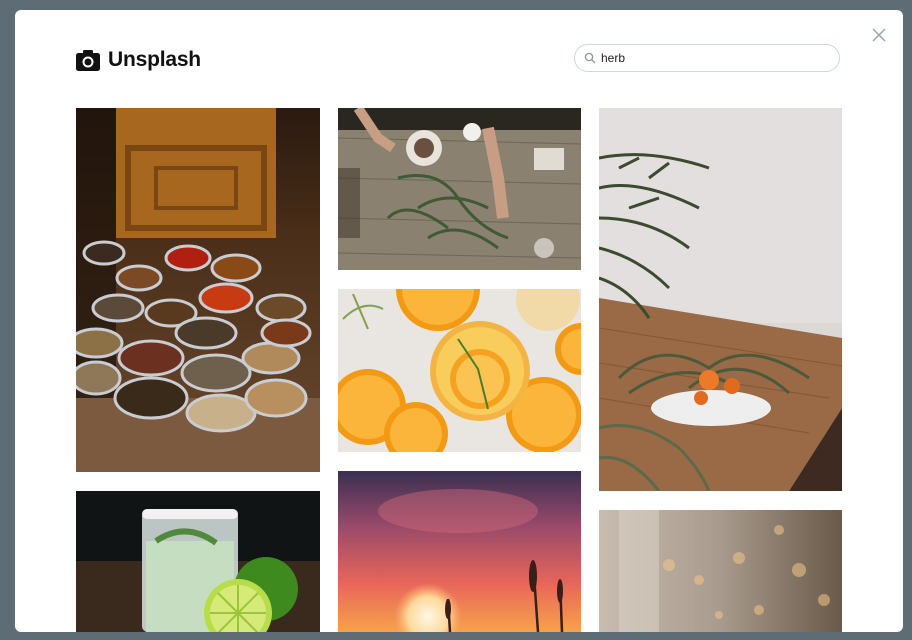 The height and width of the screenshot is (640, 912). Describe the element at coordinates (198, 561) in the screenshot. I see `photo-cocktail-with-limes` at that location.